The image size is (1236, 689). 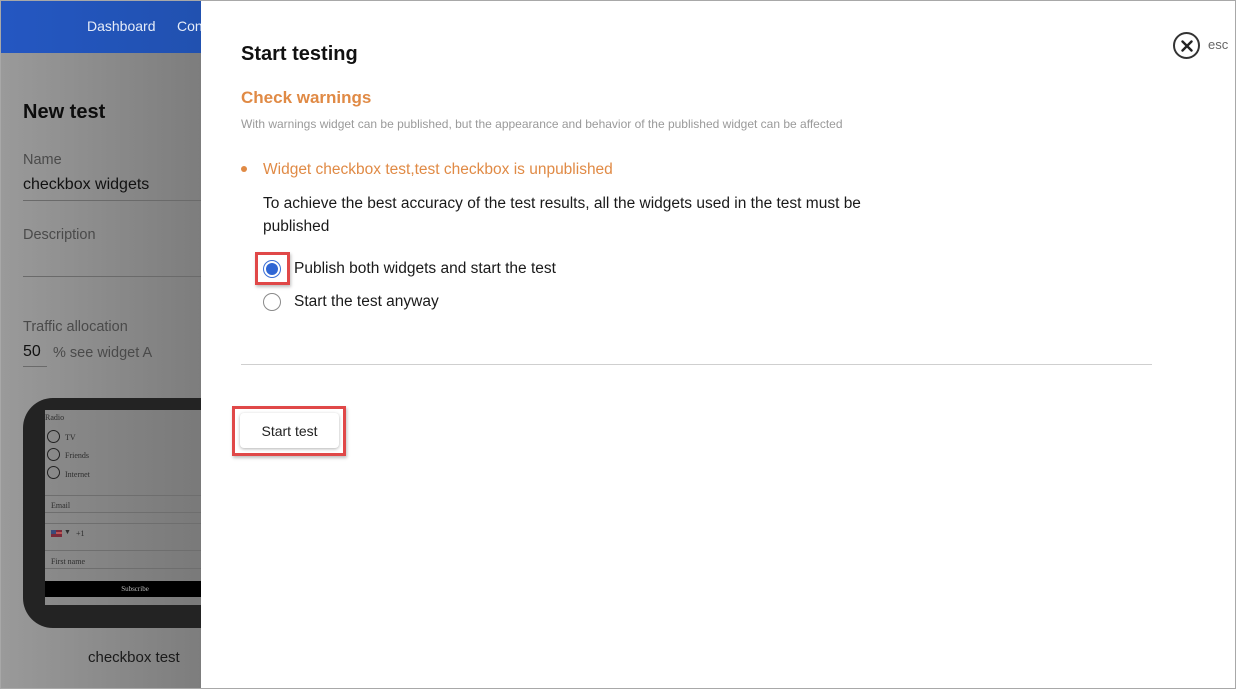 What do you see at coordinates (366, 301) in the screenshot?
I see `option-label: Start the test anyway` at bounding box center [366, 301].